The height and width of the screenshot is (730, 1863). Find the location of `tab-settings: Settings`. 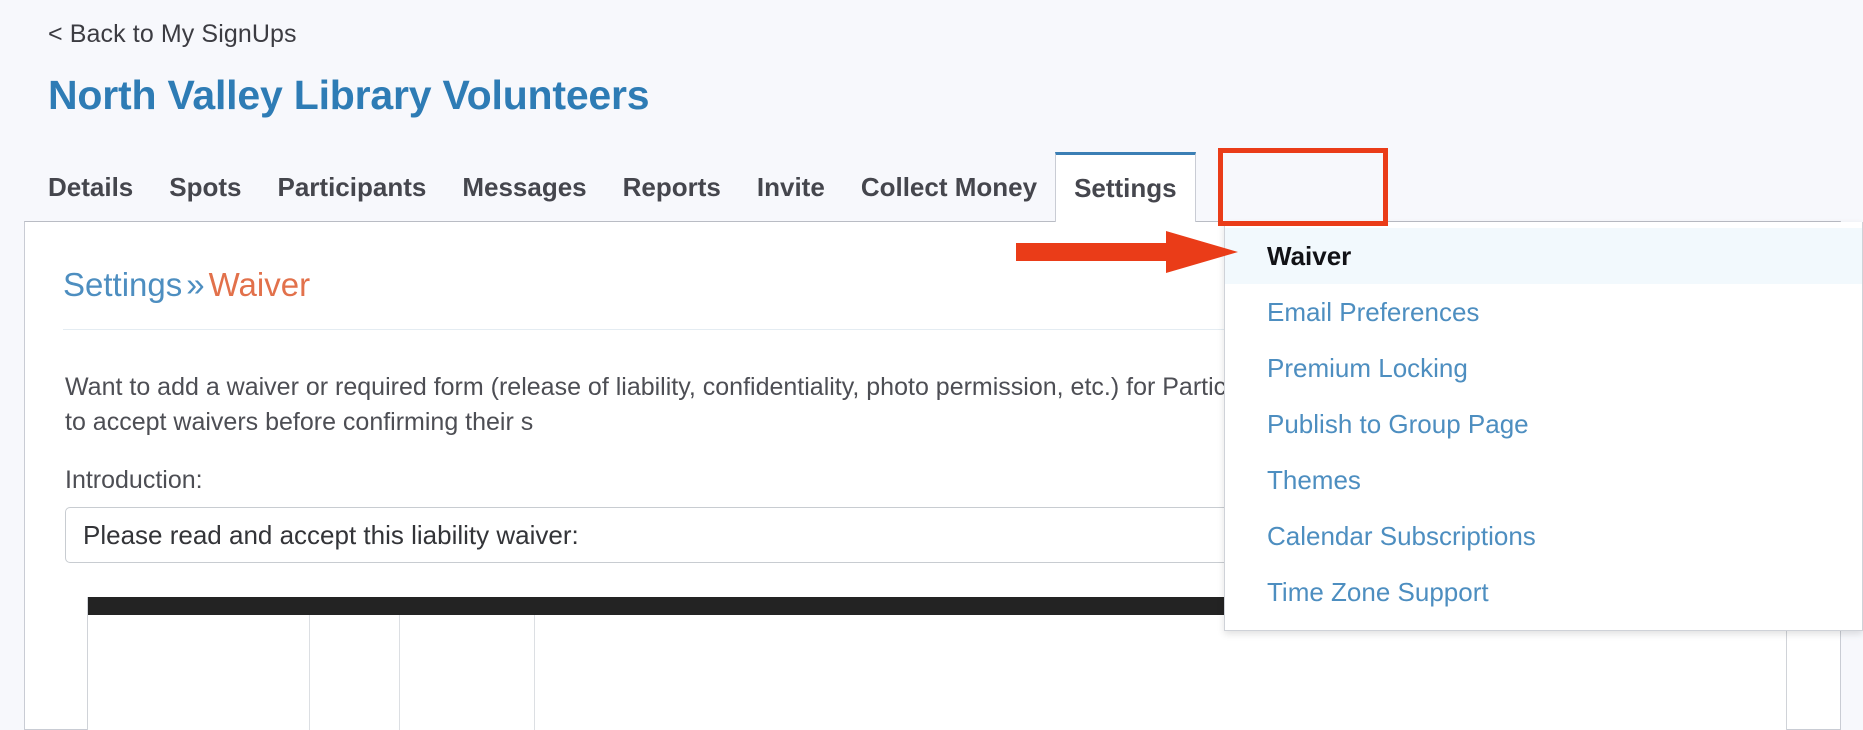

tab-settings: Settings is located at coordinates (1125, 187).